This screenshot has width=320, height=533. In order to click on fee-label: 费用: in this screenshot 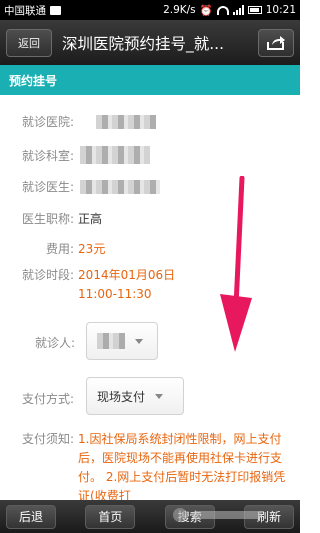, I will do `click(60, 249)`.